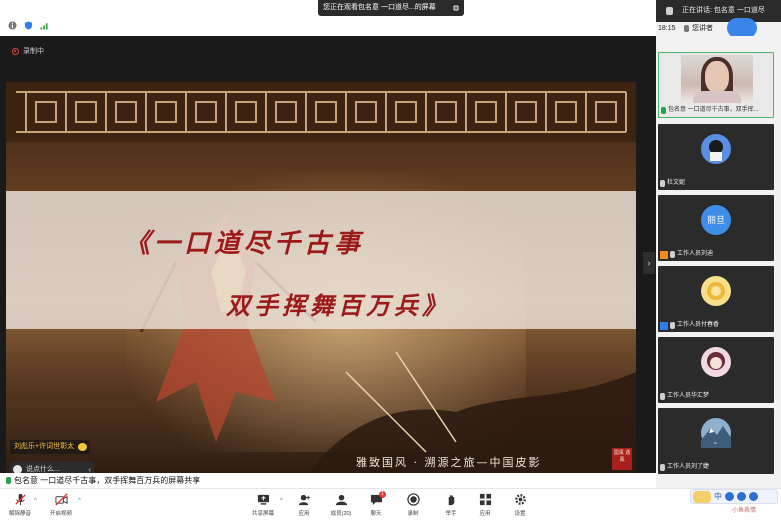  Describe the element at coordinates (382, 494) in the screenshot. I see `chat-badge: 1` at that location.